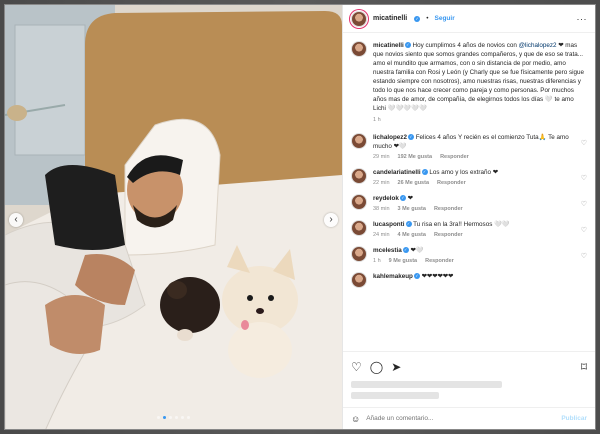 The image size is (600, 434). What do you see at coordinates (164, 417) in the screenshot?
I see `carousel-dot-active` at bounding box center [164, 417].